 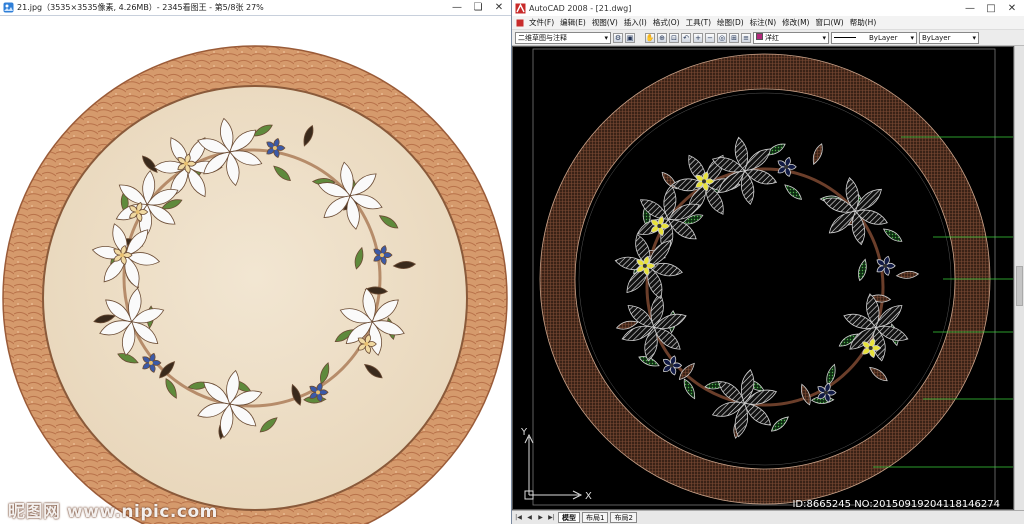 I want to click on layer-select: 洋红 ▾, so click(x=791, y=37).